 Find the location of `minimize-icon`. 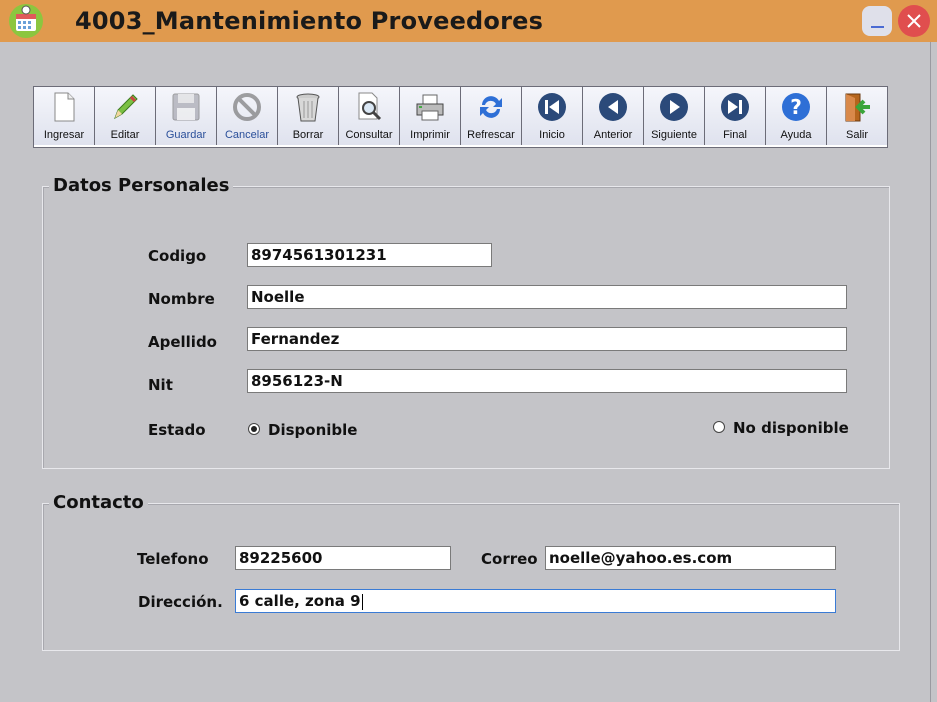

minimize-icon is located at coordinates (877, 27).